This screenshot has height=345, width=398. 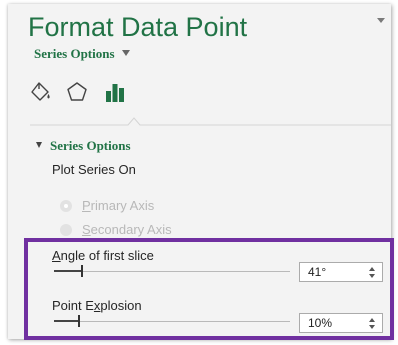 What do you see at coordinates (97, 305) in the screenshot?
I see `point-explosion-label: Point Explosion` at bounding box center [97, 305].